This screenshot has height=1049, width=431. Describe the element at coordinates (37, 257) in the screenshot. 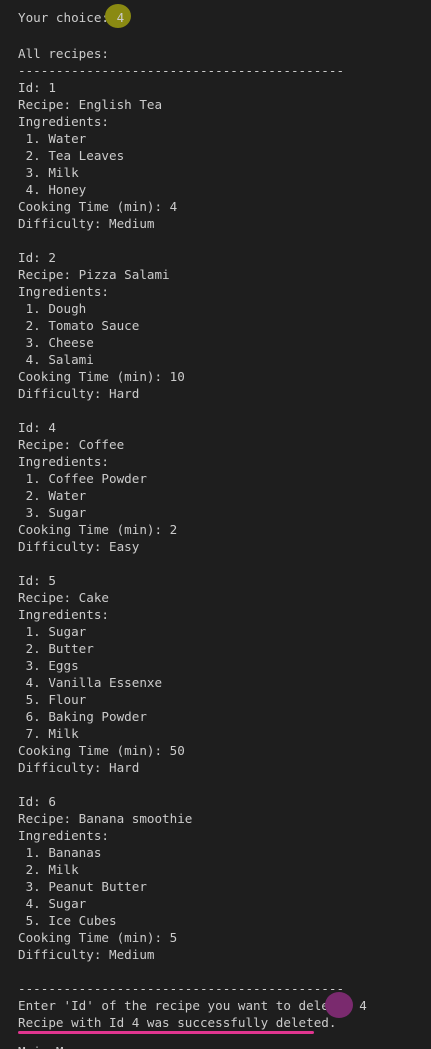

I see `recipe-id: Id: 2` at that location.